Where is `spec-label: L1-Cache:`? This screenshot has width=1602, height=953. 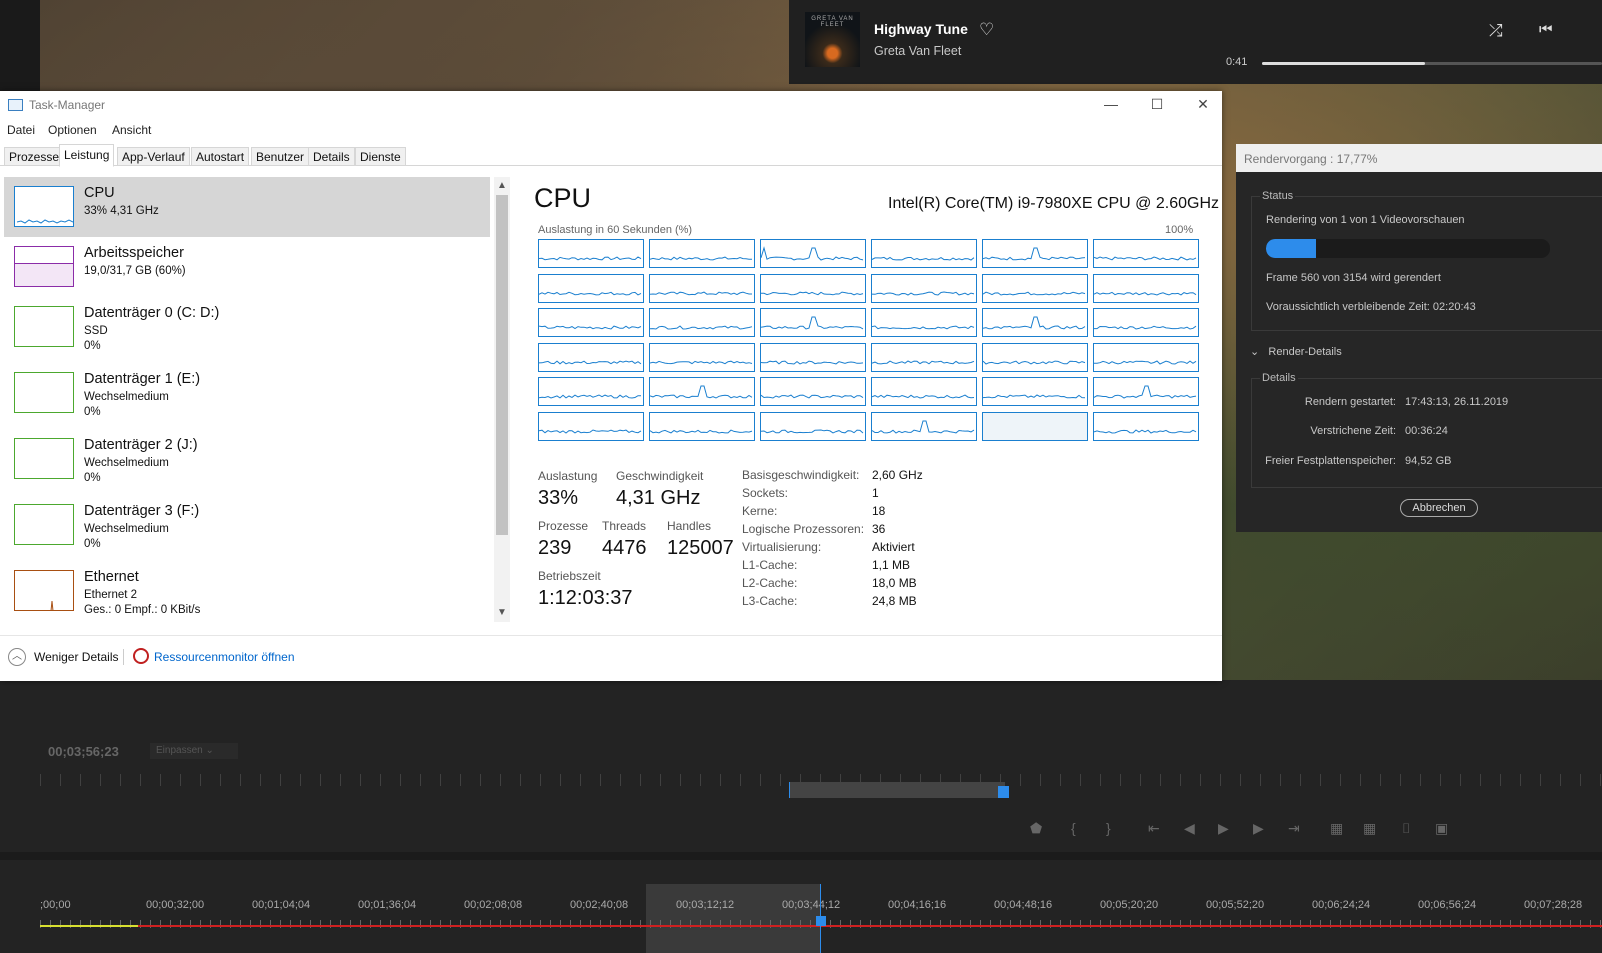
spec-label: L1-Cache: is located at coordinates (770, 565).